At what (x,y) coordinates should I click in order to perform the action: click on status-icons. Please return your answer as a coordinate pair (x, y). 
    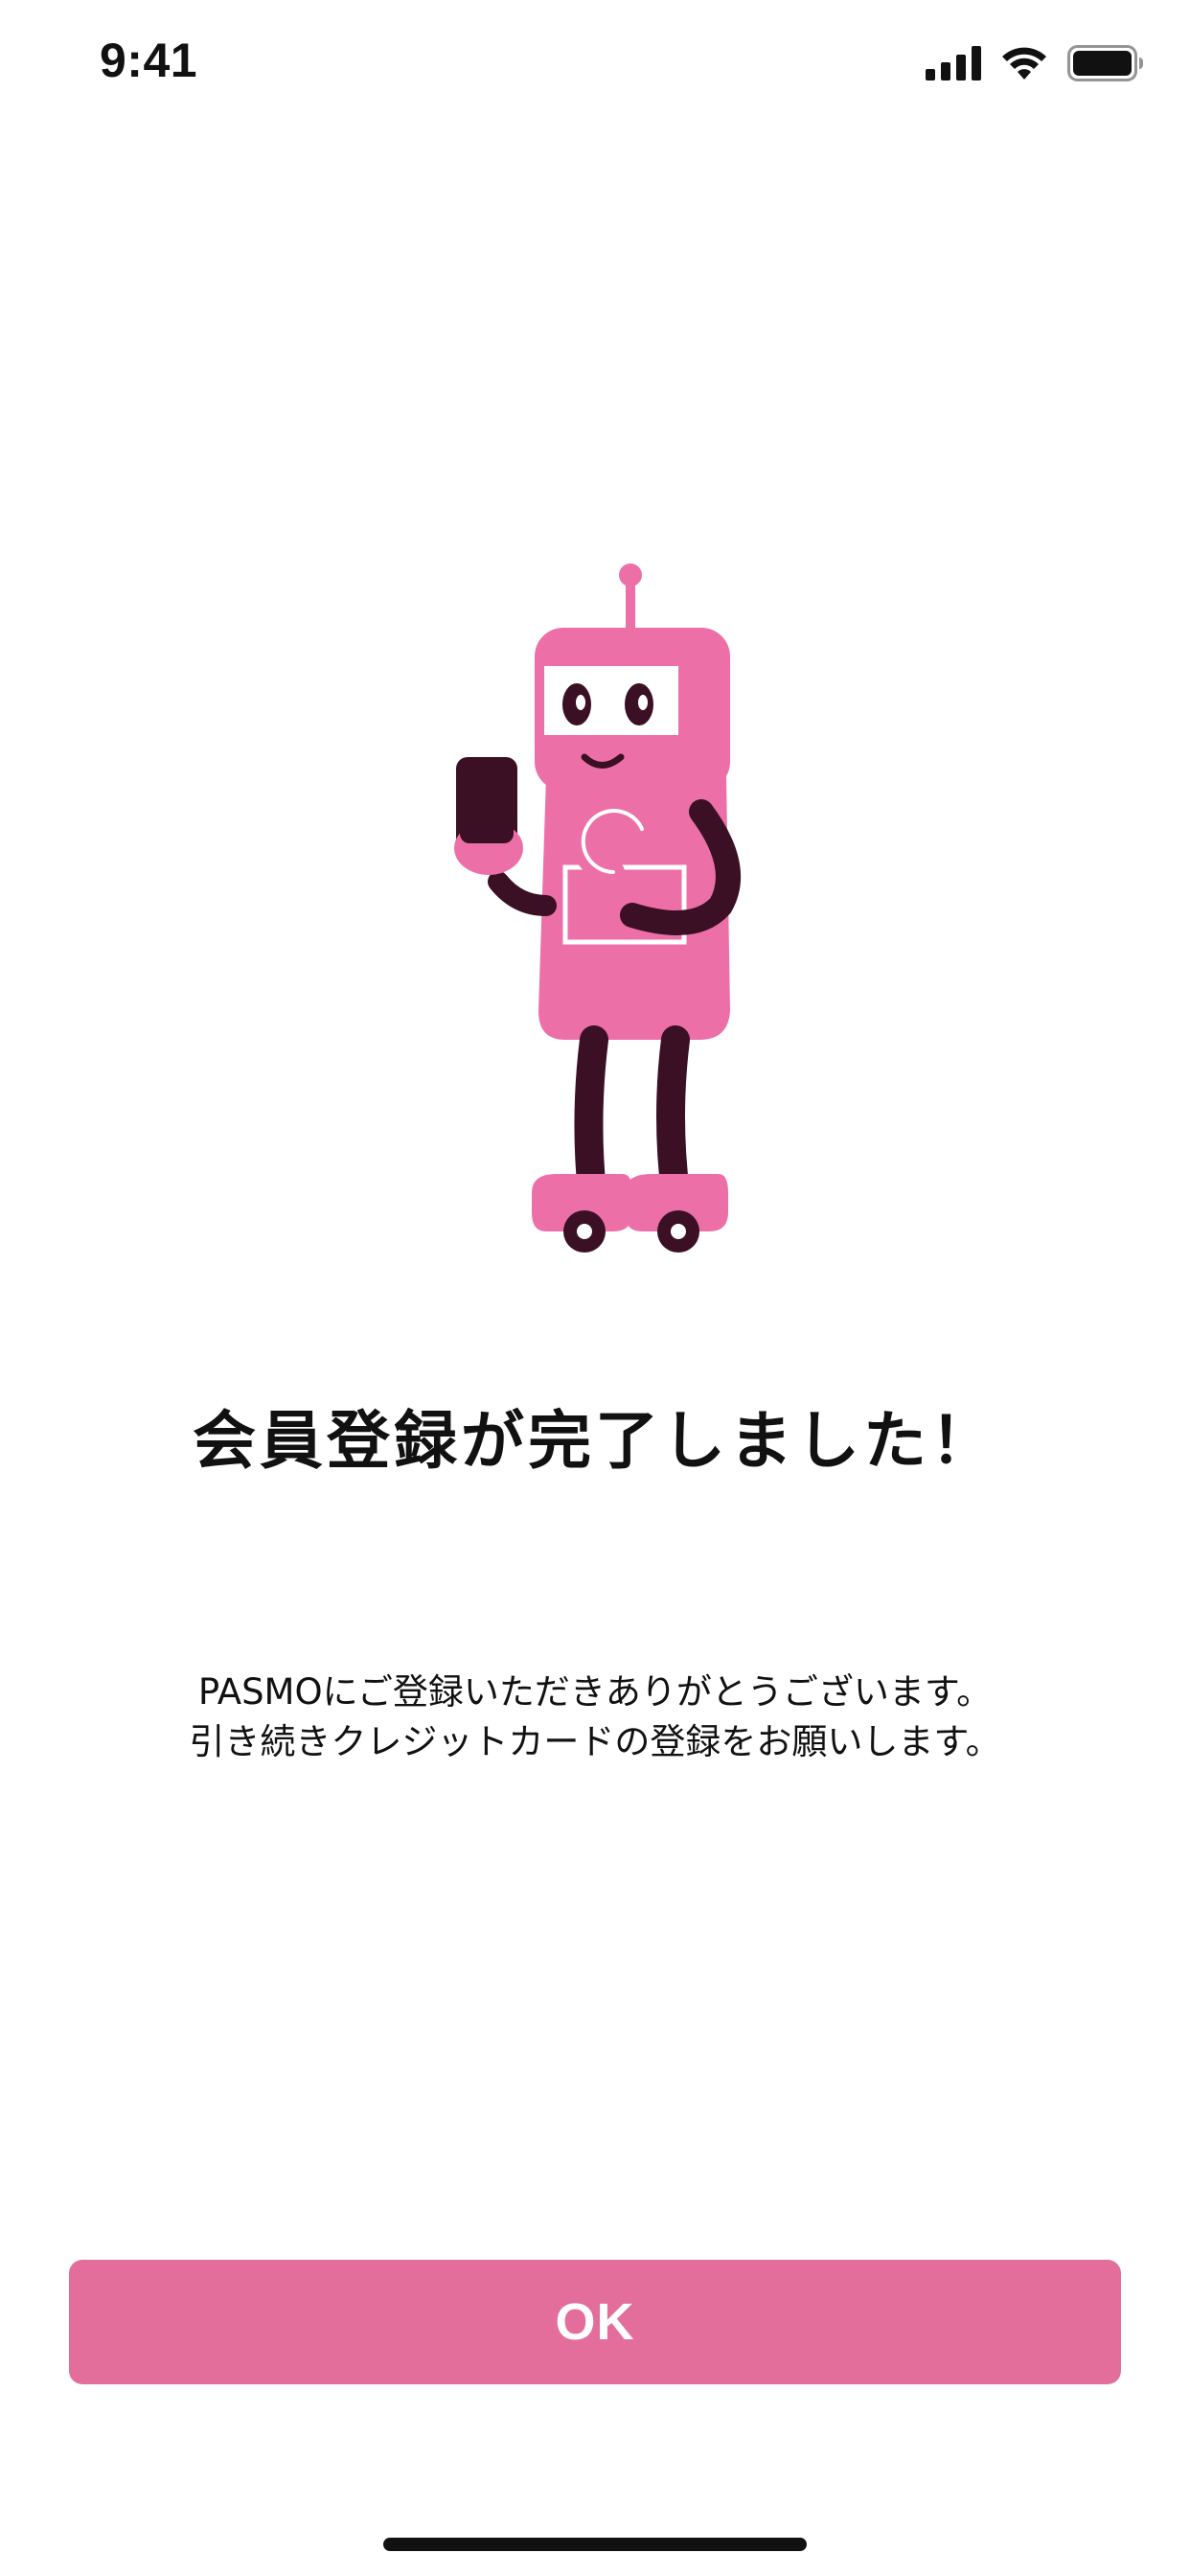
    Looking at the image, I should click on (1035, 63).